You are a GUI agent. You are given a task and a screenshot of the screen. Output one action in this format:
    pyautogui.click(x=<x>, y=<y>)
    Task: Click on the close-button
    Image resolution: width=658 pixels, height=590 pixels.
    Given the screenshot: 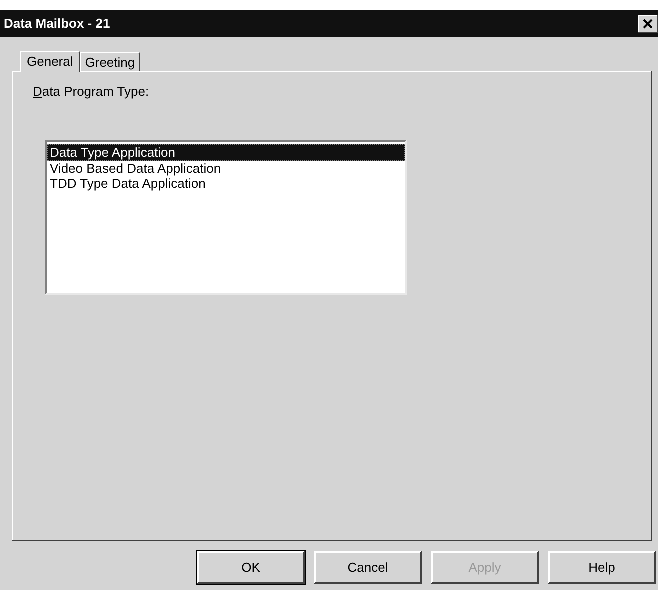 What is the action you would take?
    pyautogui.click(x=648, y=23)
    